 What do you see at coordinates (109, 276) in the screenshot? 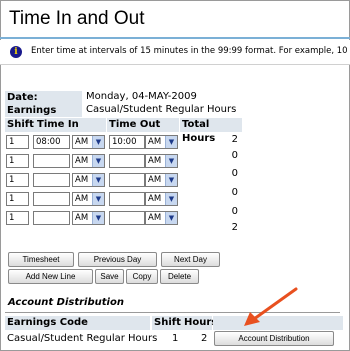
I see `save-button: Save` at bounding box center [109, 276].